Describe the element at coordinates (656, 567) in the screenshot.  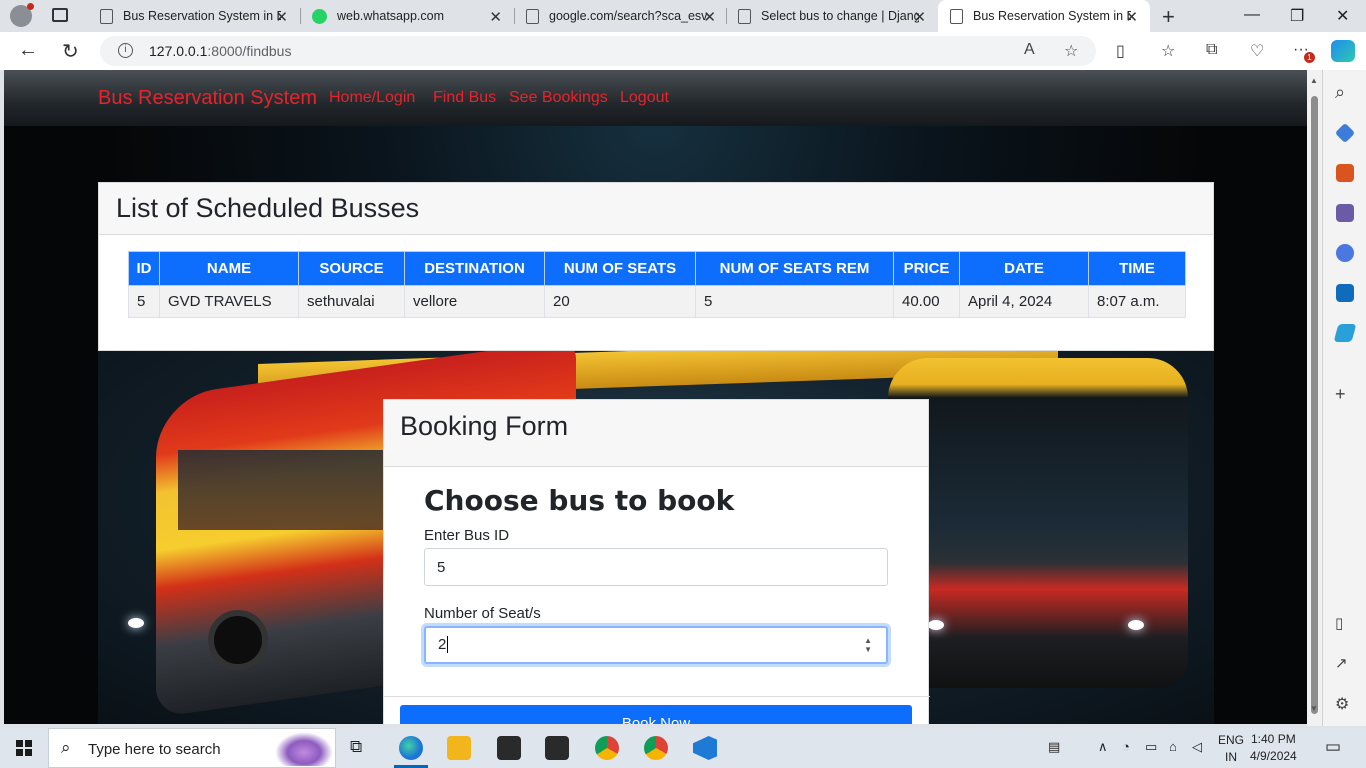
I see `bus-id-input` at that location.